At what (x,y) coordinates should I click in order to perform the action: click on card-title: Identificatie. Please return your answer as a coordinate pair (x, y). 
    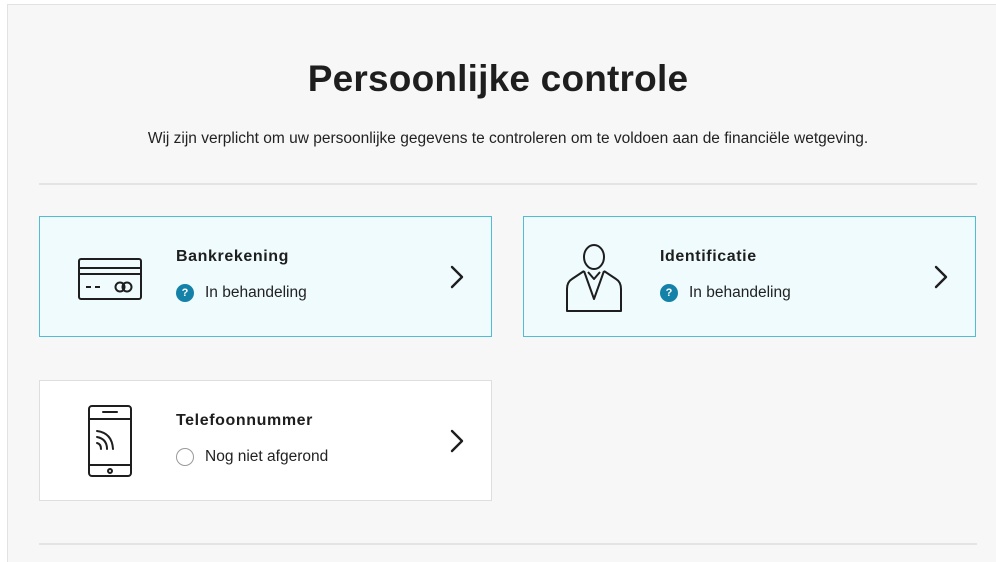
    Looking at the image, I should click on (708, 256).